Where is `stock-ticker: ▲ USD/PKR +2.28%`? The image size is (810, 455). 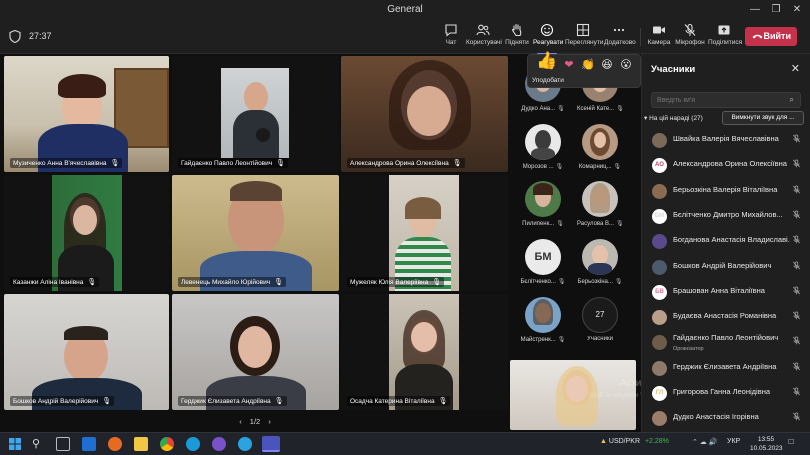 stock-ticker: ▲ USD/PKR +2.28% is located at coordinates (634, 441).